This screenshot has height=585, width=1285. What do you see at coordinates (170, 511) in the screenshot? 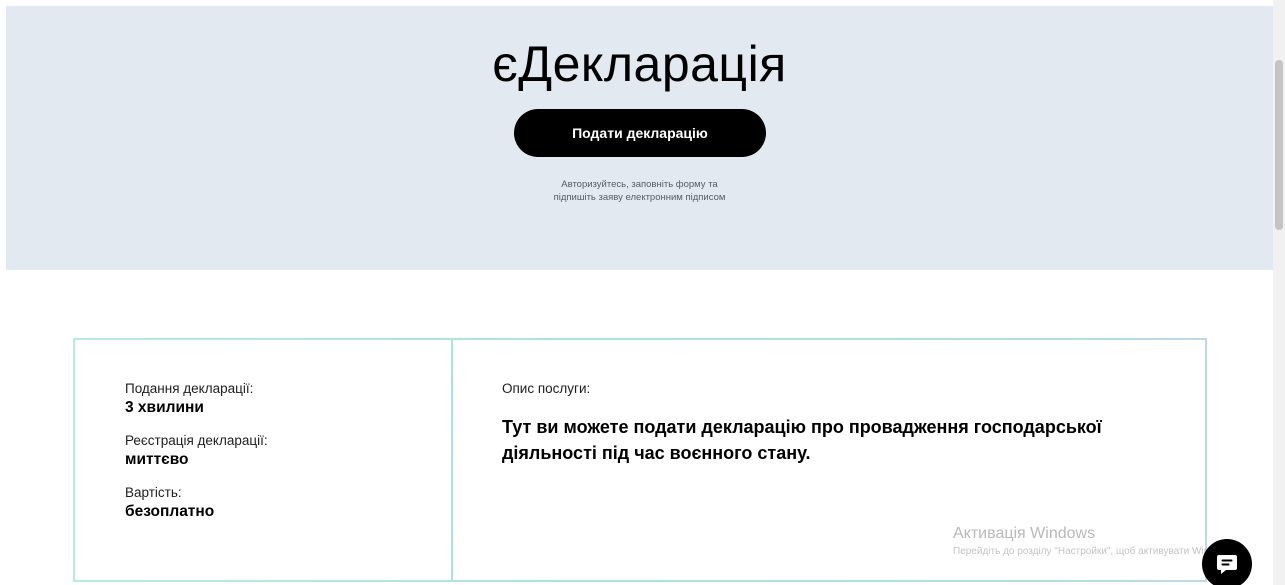
I see `fact-value-cost: безоплатно` at bounding box center [170, 511].